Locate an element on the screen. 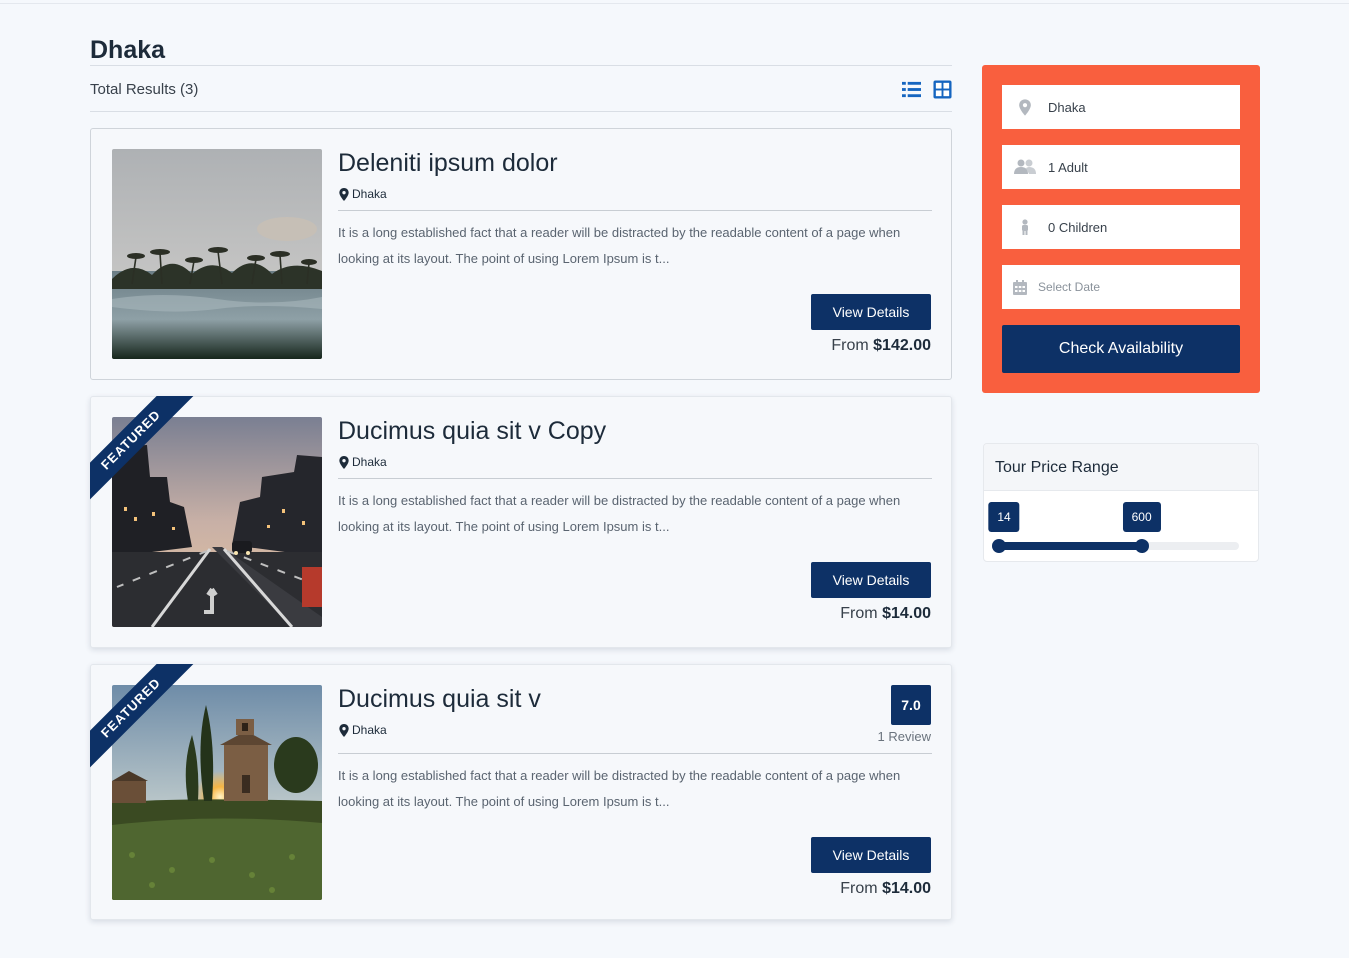 The image size is (1349, 958). beach-palms-image is located at coordinates (217, 254).